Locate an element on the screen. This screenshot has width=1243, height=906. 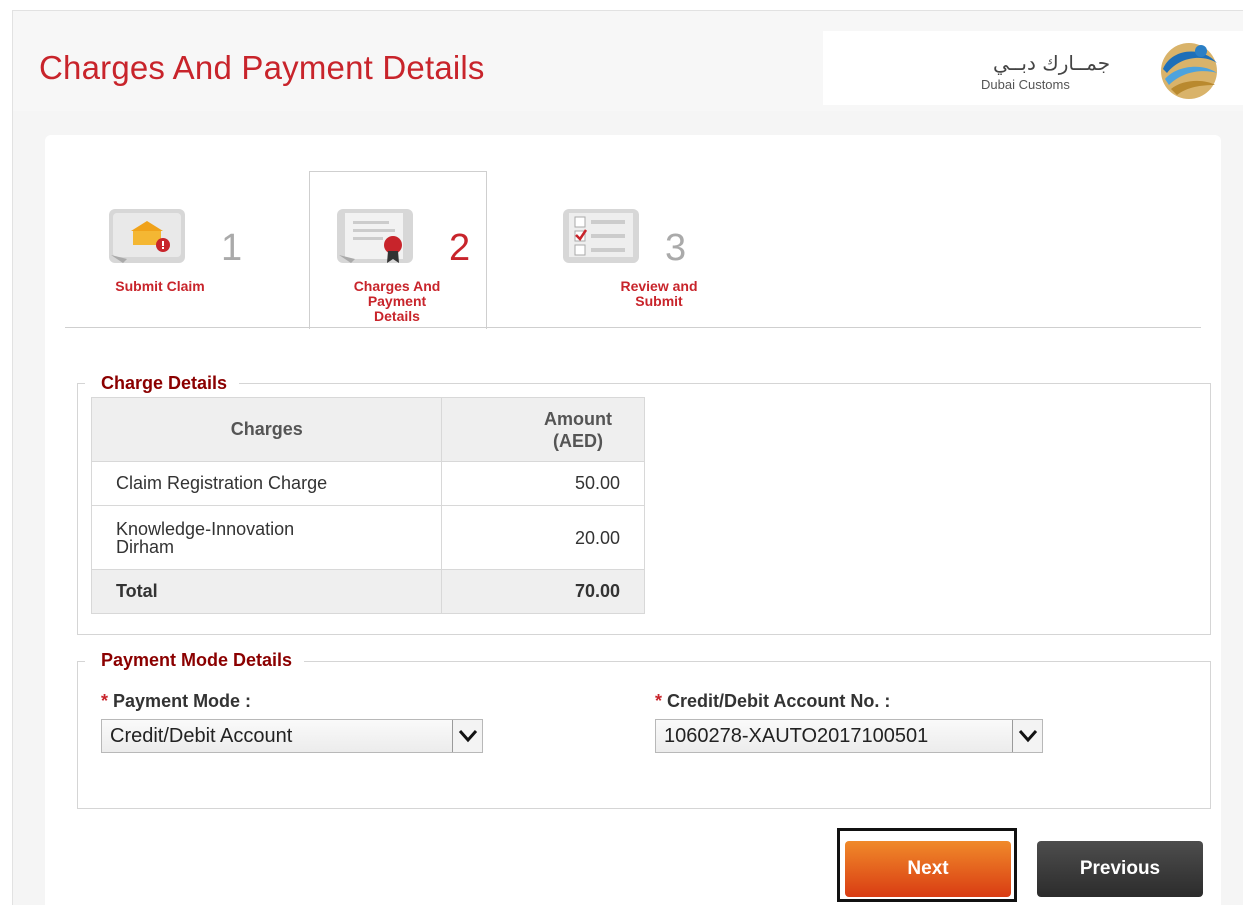
table-total-row: Total 70.00 is located at coordinates (367, 591).